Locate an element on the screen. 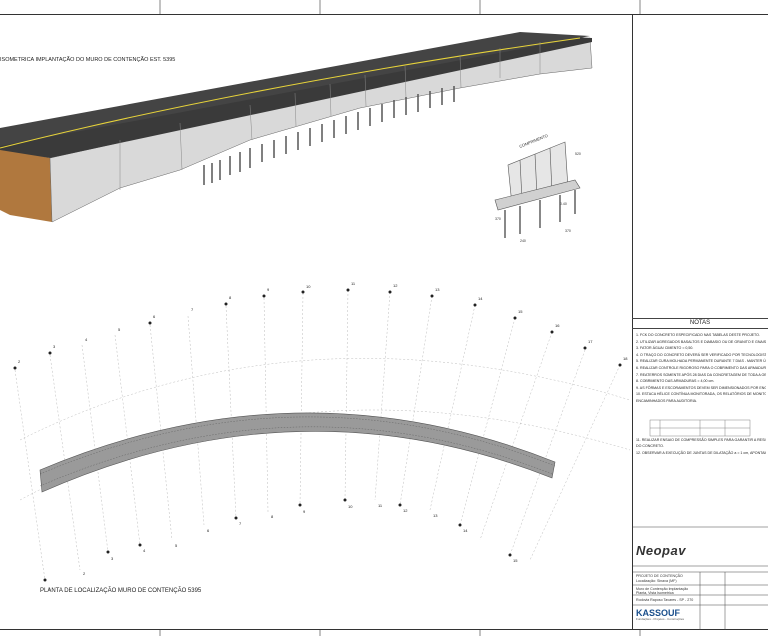 Image resolution: width=768 pixels, height=636 pixels. dimension-label: 520 is located at coordinates (578, 154).